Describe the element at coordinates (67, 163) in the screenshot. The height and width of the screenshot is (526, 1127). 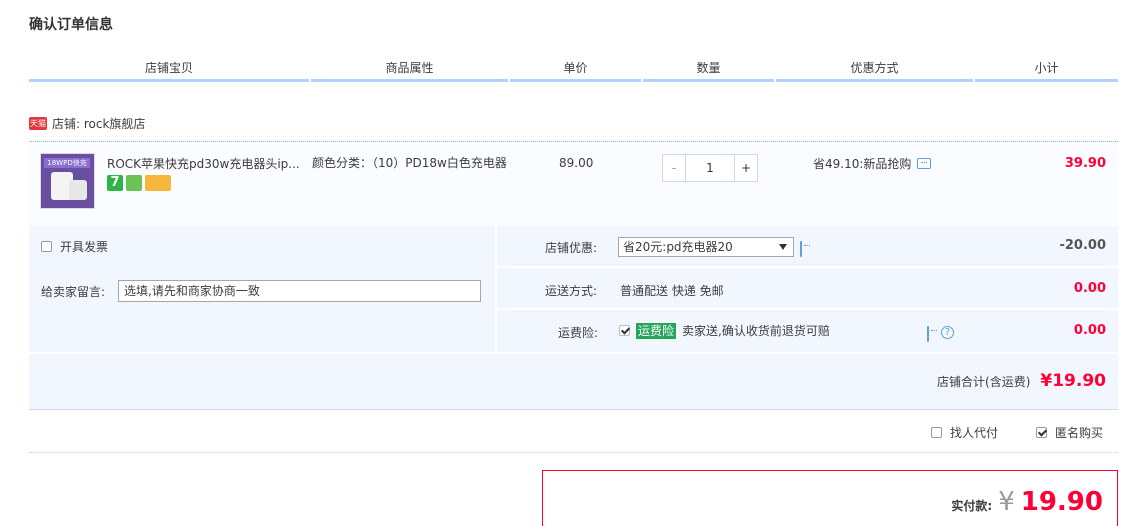
I see `thumbnail-caption: 18WPD快充` at that location.